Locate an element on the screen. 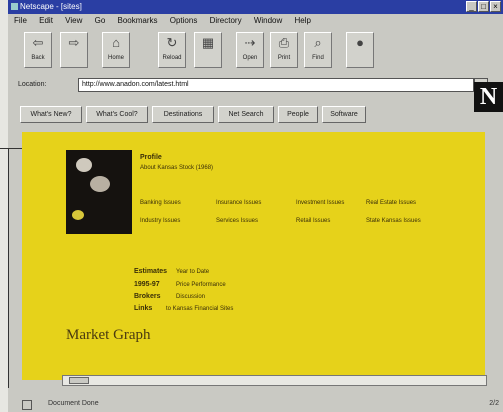 Image resolution: width=503 pixels, height=412 pixels. whats-cool-button: What's Cool? is located at coordinates (117, 114).